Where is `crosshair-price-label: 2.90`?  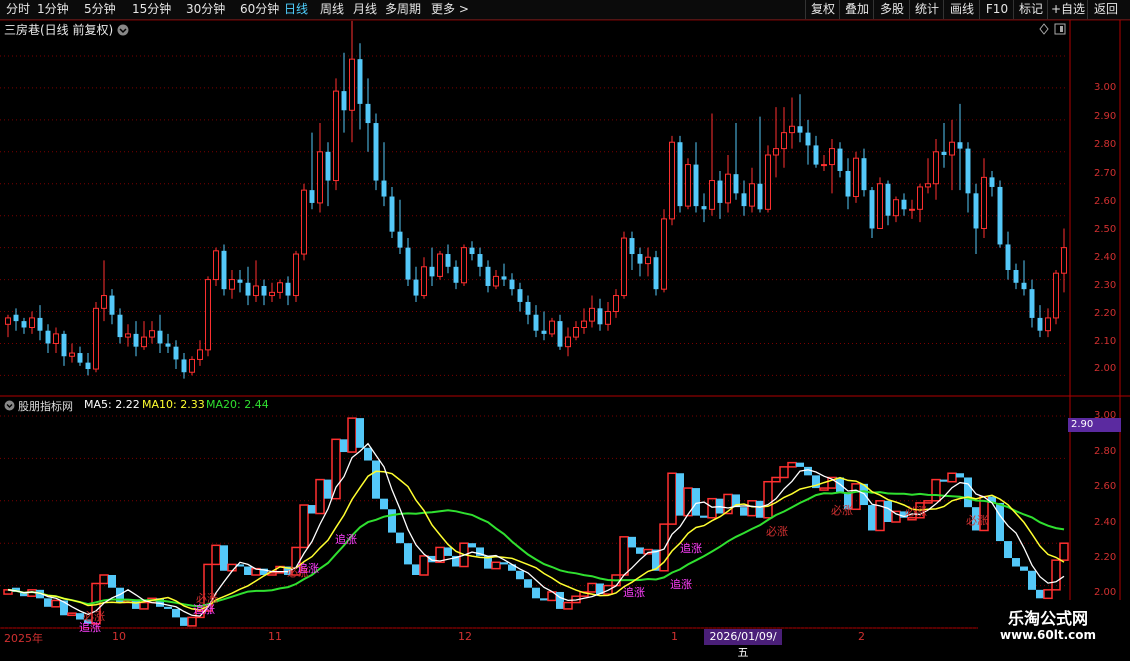 crosshair-price-label: 2.90 is located at coordinates (1094, 425).